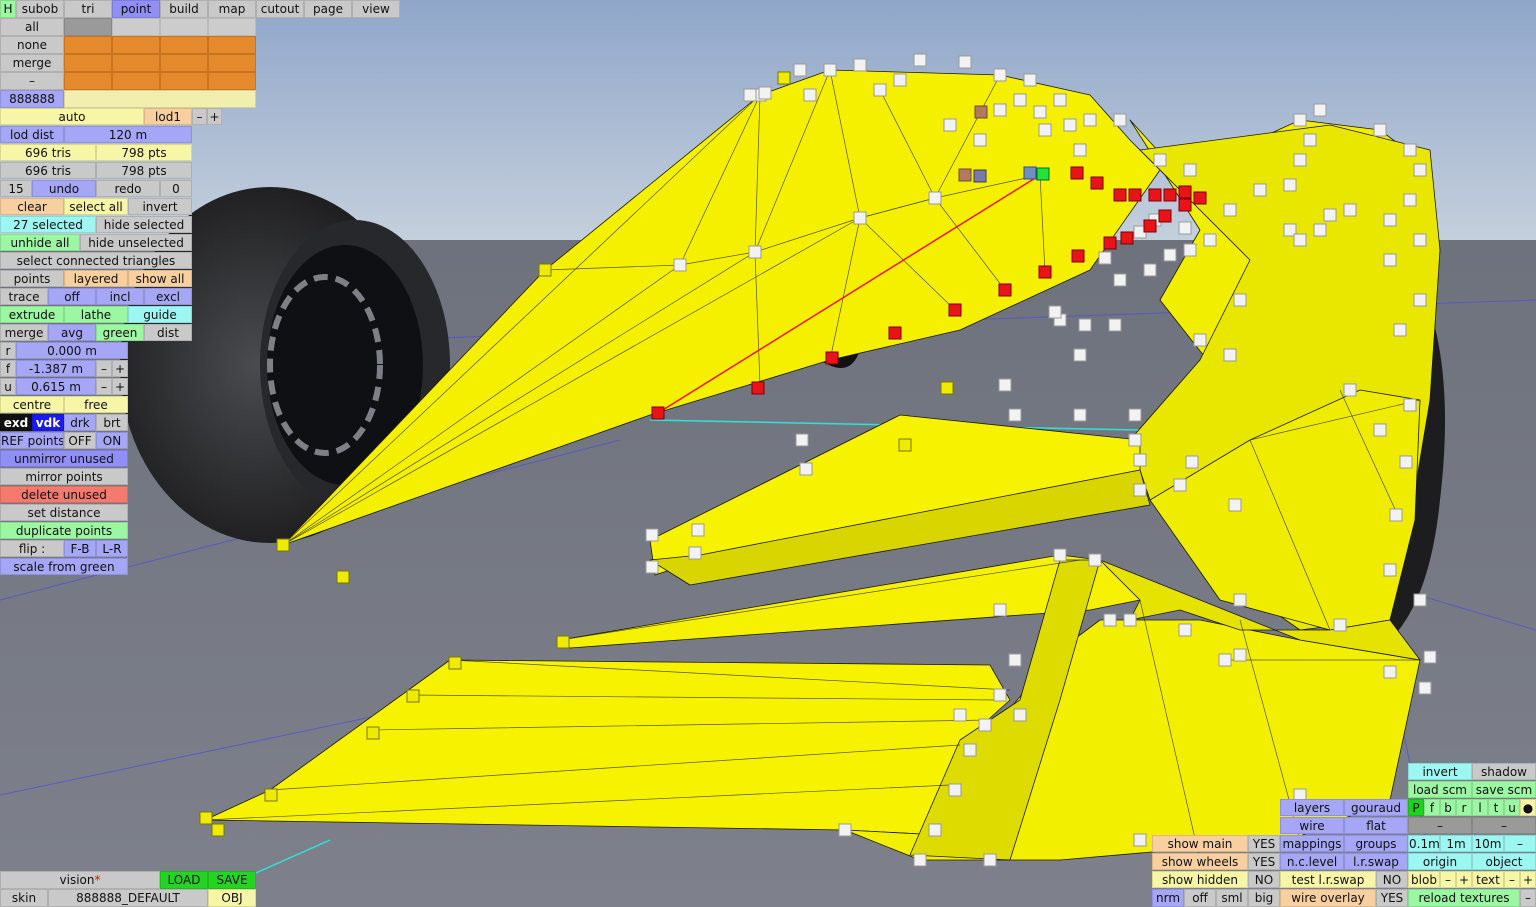 The height and width of the screenshot is (907, 1536). I want to click on flip-fb-button: F-B, so click(80, 548).